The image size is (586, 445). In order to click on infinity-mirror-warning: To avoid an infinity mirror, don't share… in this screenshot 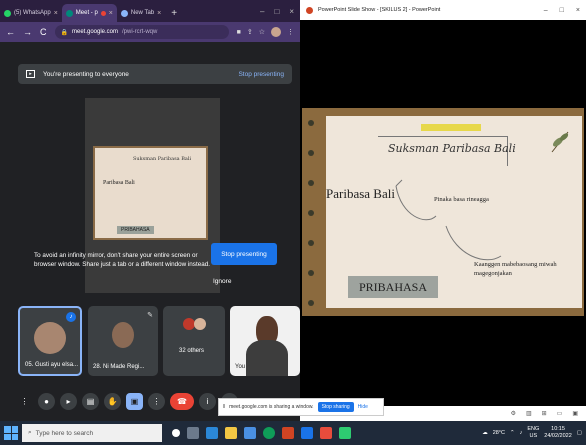, I will do `click(122, 260)`.